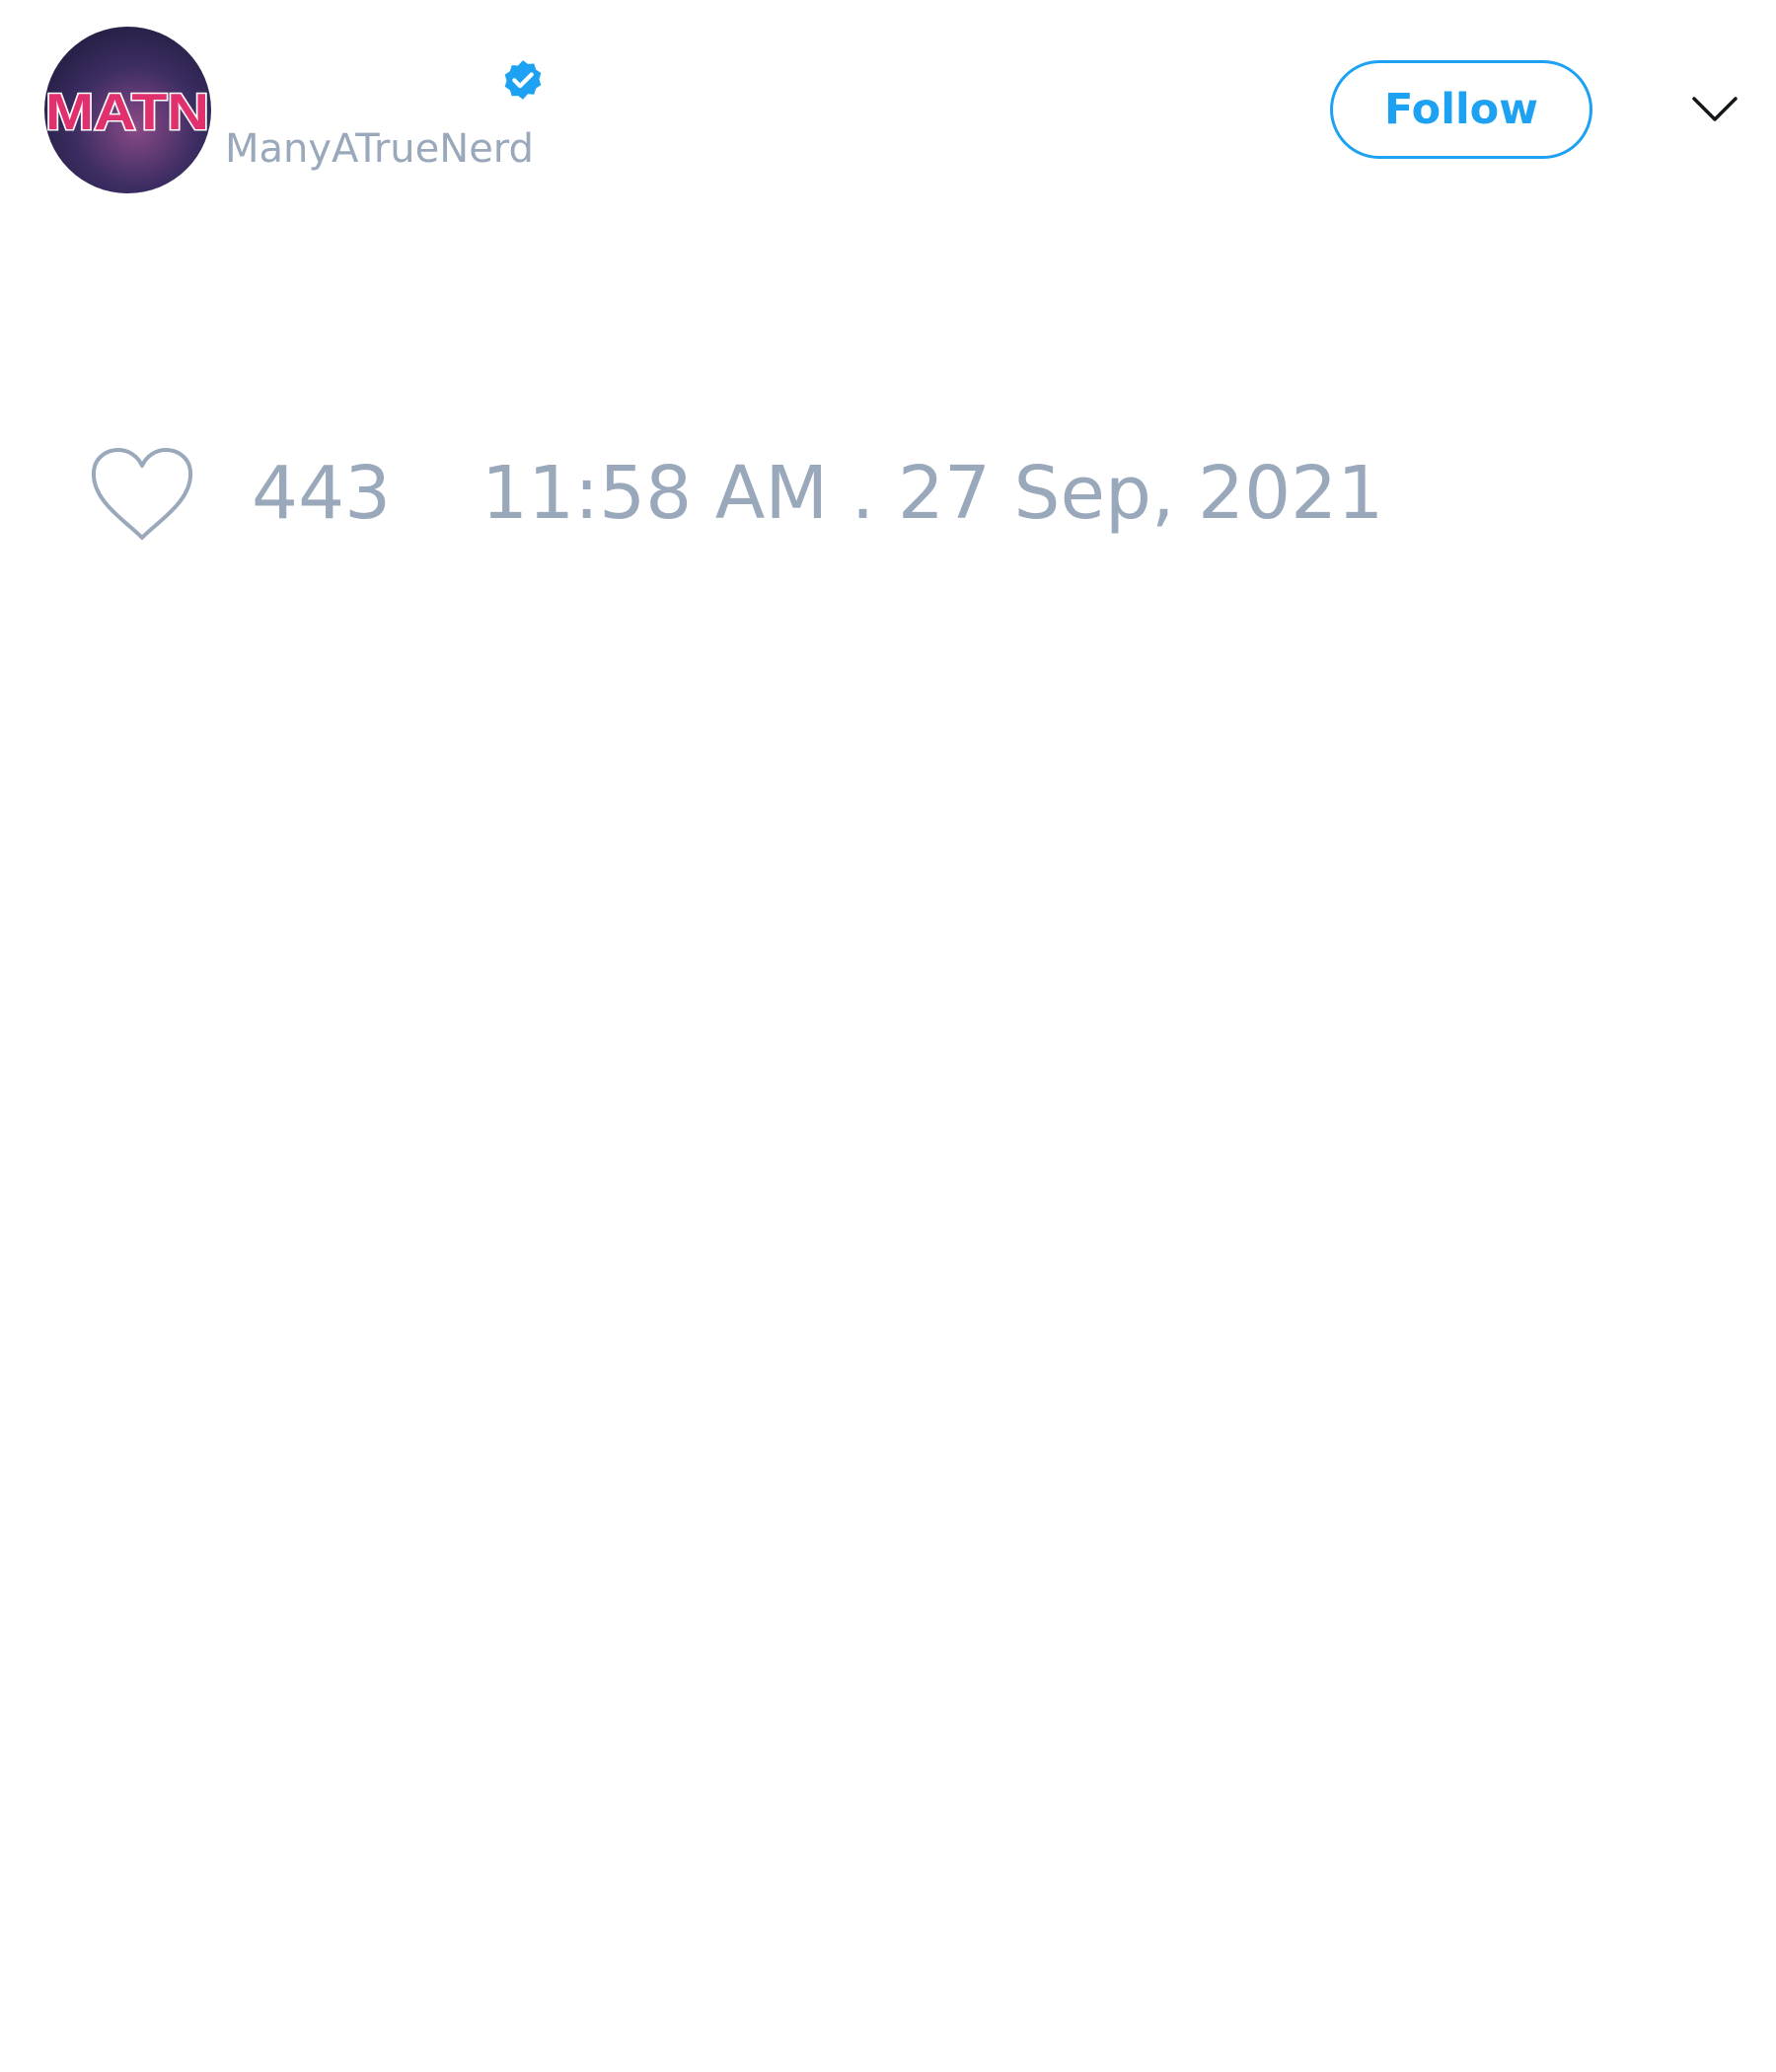  I want to click on tweet-timestamp: 11:58 AM . 27 Sep, 2021, so click(932, 494).